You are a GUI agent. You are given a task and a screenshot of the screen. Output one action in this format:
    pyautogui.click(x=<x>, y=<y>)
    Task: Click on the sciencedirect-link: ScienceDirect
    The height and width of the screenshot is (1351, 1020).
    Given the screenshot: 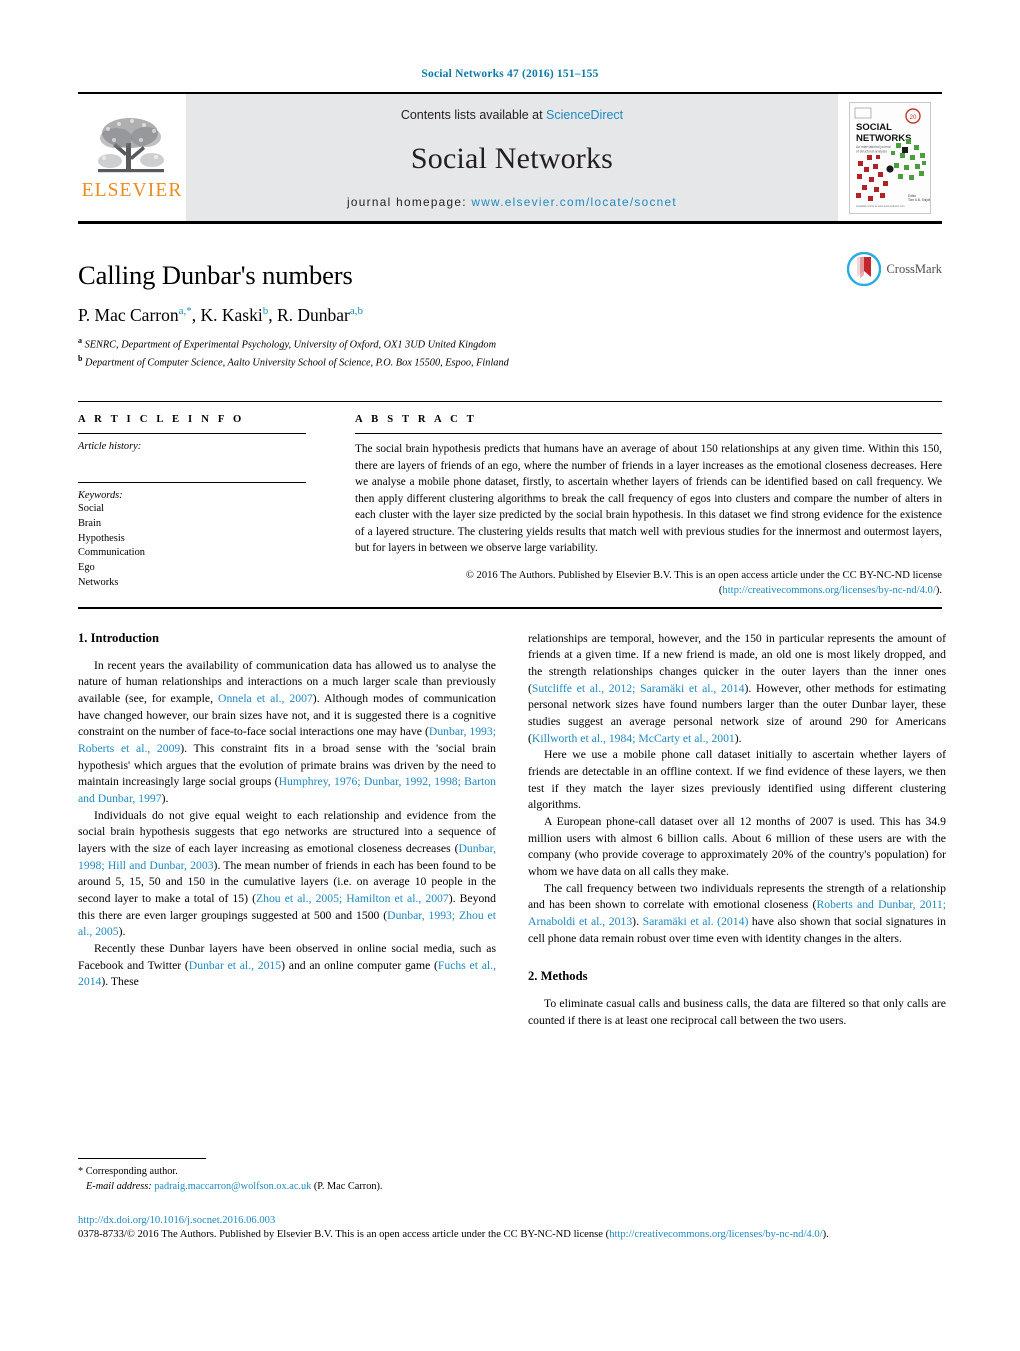 What is the action you would take?
    pyautogui.click(x=584, y=115)
    